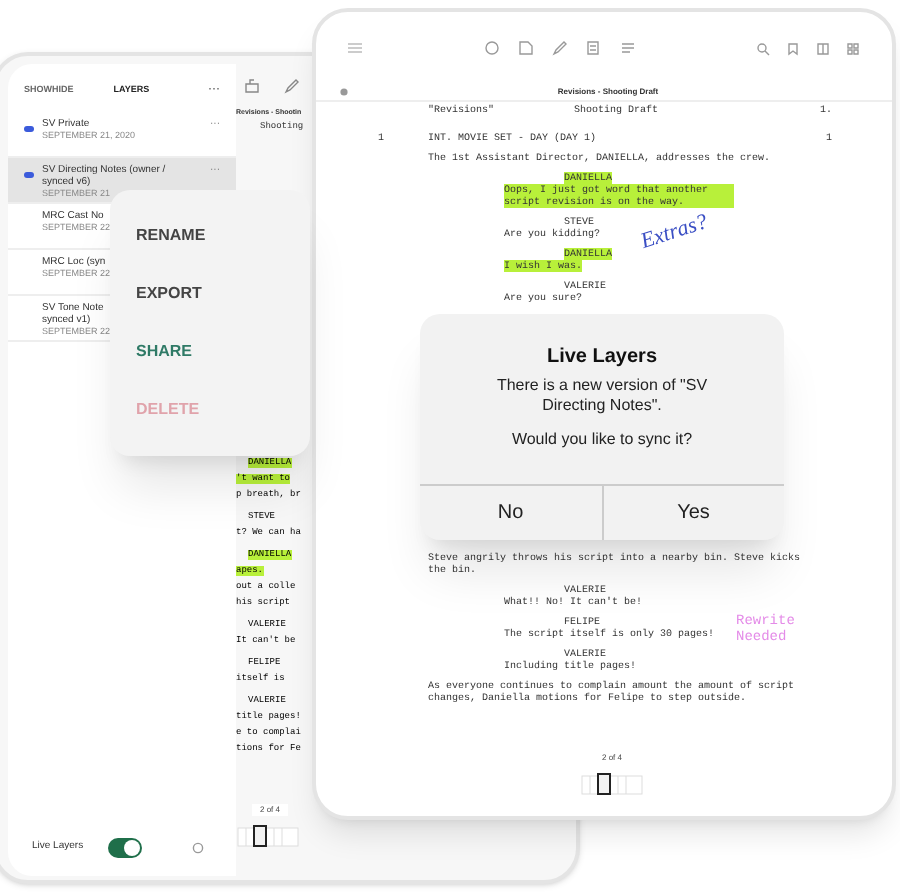  I want to click on search-icon, so click(763, 48).